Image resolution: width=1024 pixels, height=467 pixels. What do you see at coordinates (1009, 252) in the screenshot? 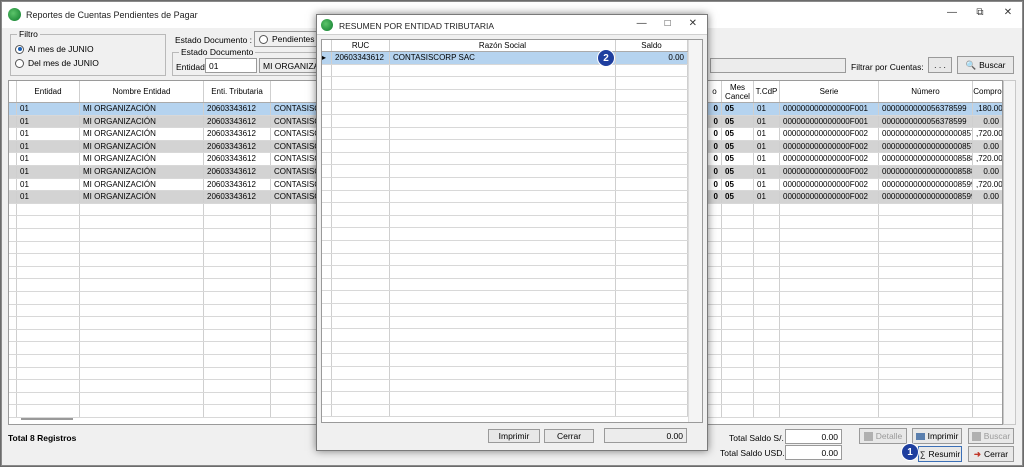
I see `vertical-scrollbar` at bounding box center [1009, 252].